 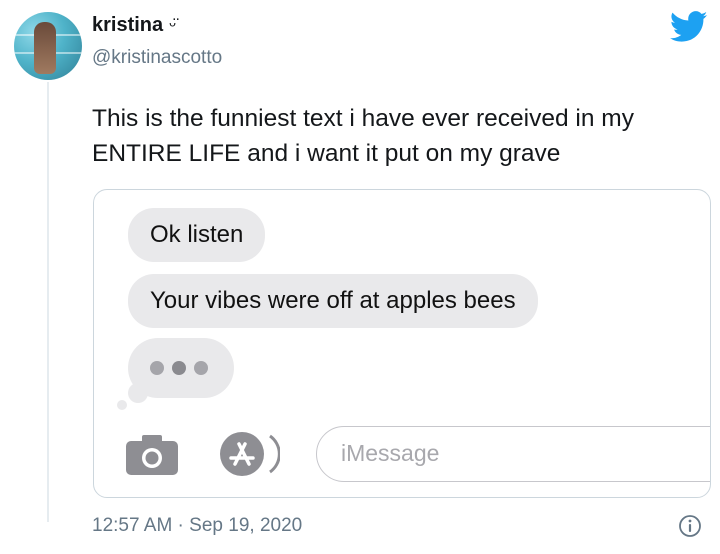 What do you see at coordinates (333, 301) in the screenshot?
I see `message-bubble: Your vibes were off at apples bees` at bounding box center [333, 301].